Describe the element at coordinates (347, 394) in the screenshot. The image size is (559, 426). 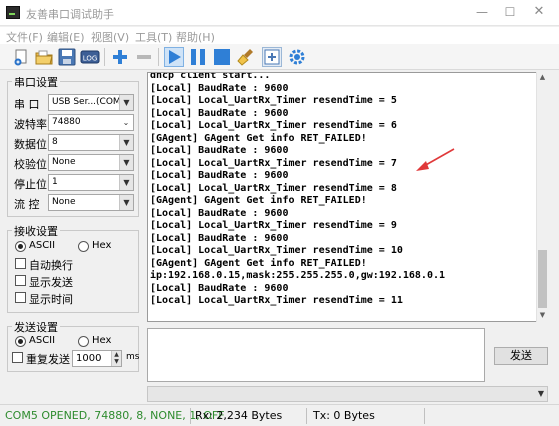
I see `history-select: ▼` at that location.